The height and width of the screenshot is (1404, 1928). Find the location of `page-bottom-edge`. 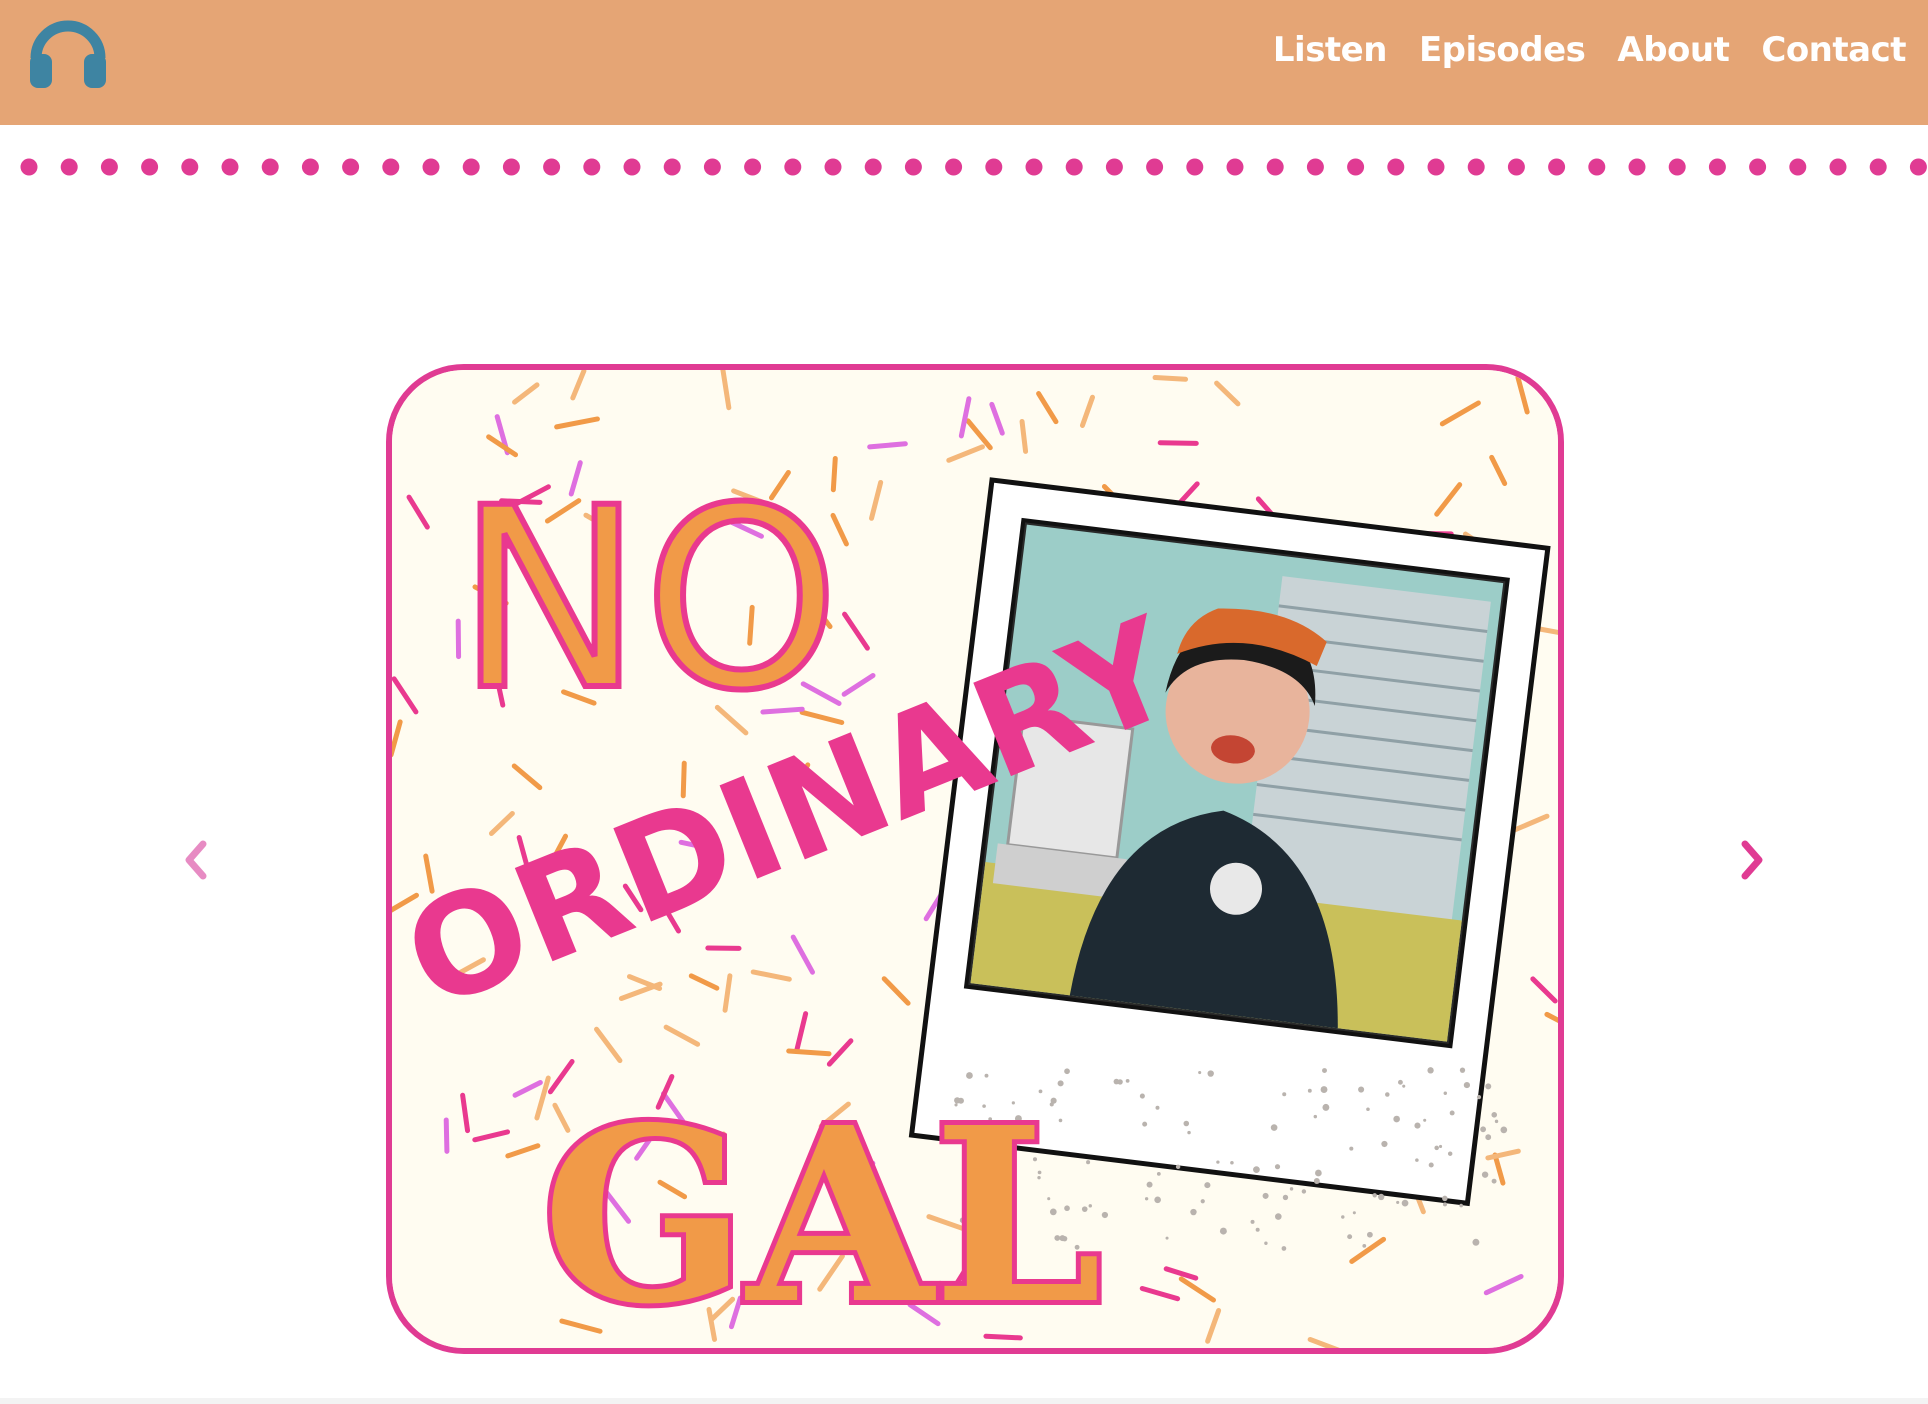

page-bottom-edge is located at coordinates (964, 1401).